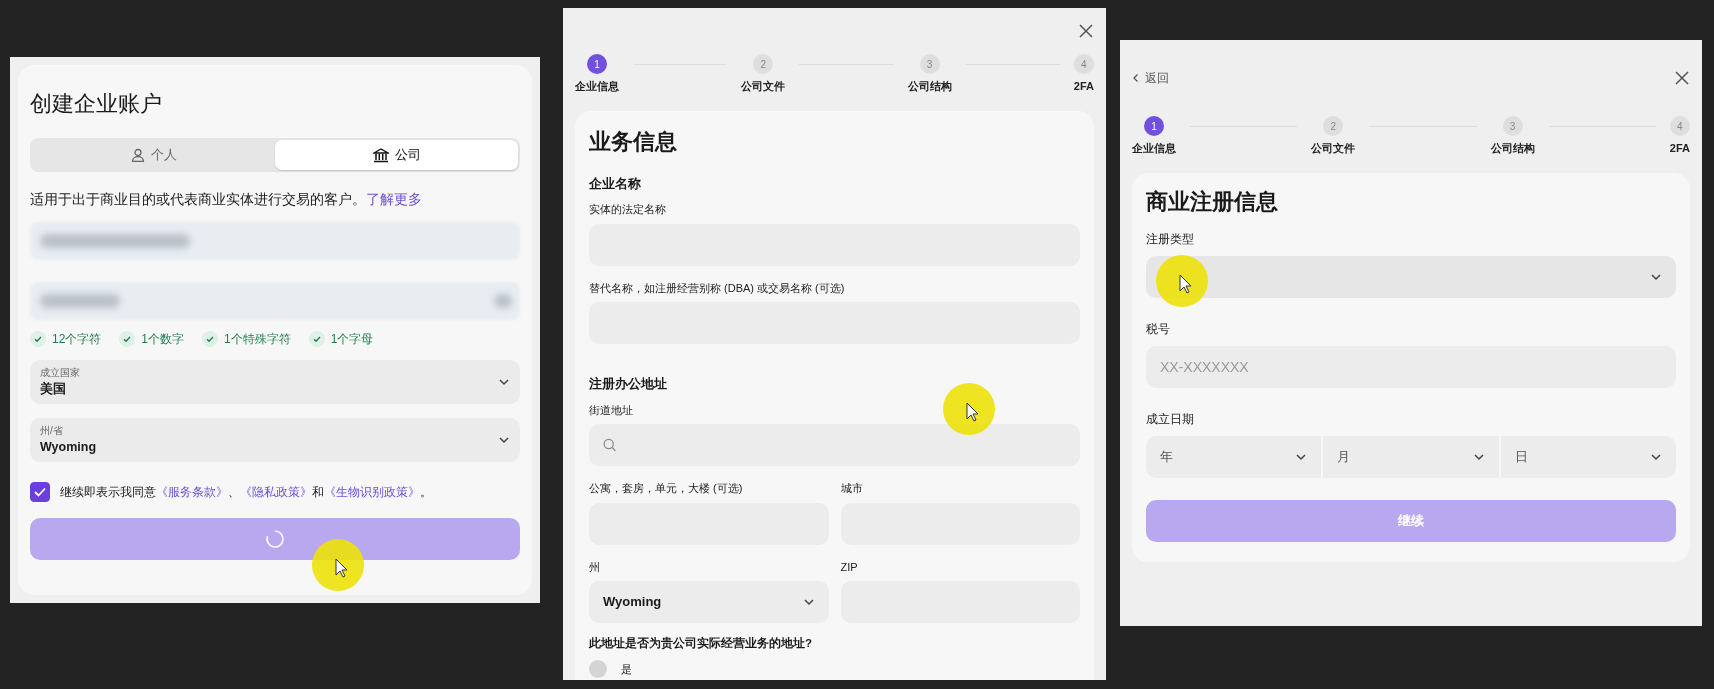 This screenshot has height=689, width=1714. What do you see at coordinates (1411, 366) in the screenshot?
I see `input-field: XX-XXXXXXX` at bounding box center [1411, 366].